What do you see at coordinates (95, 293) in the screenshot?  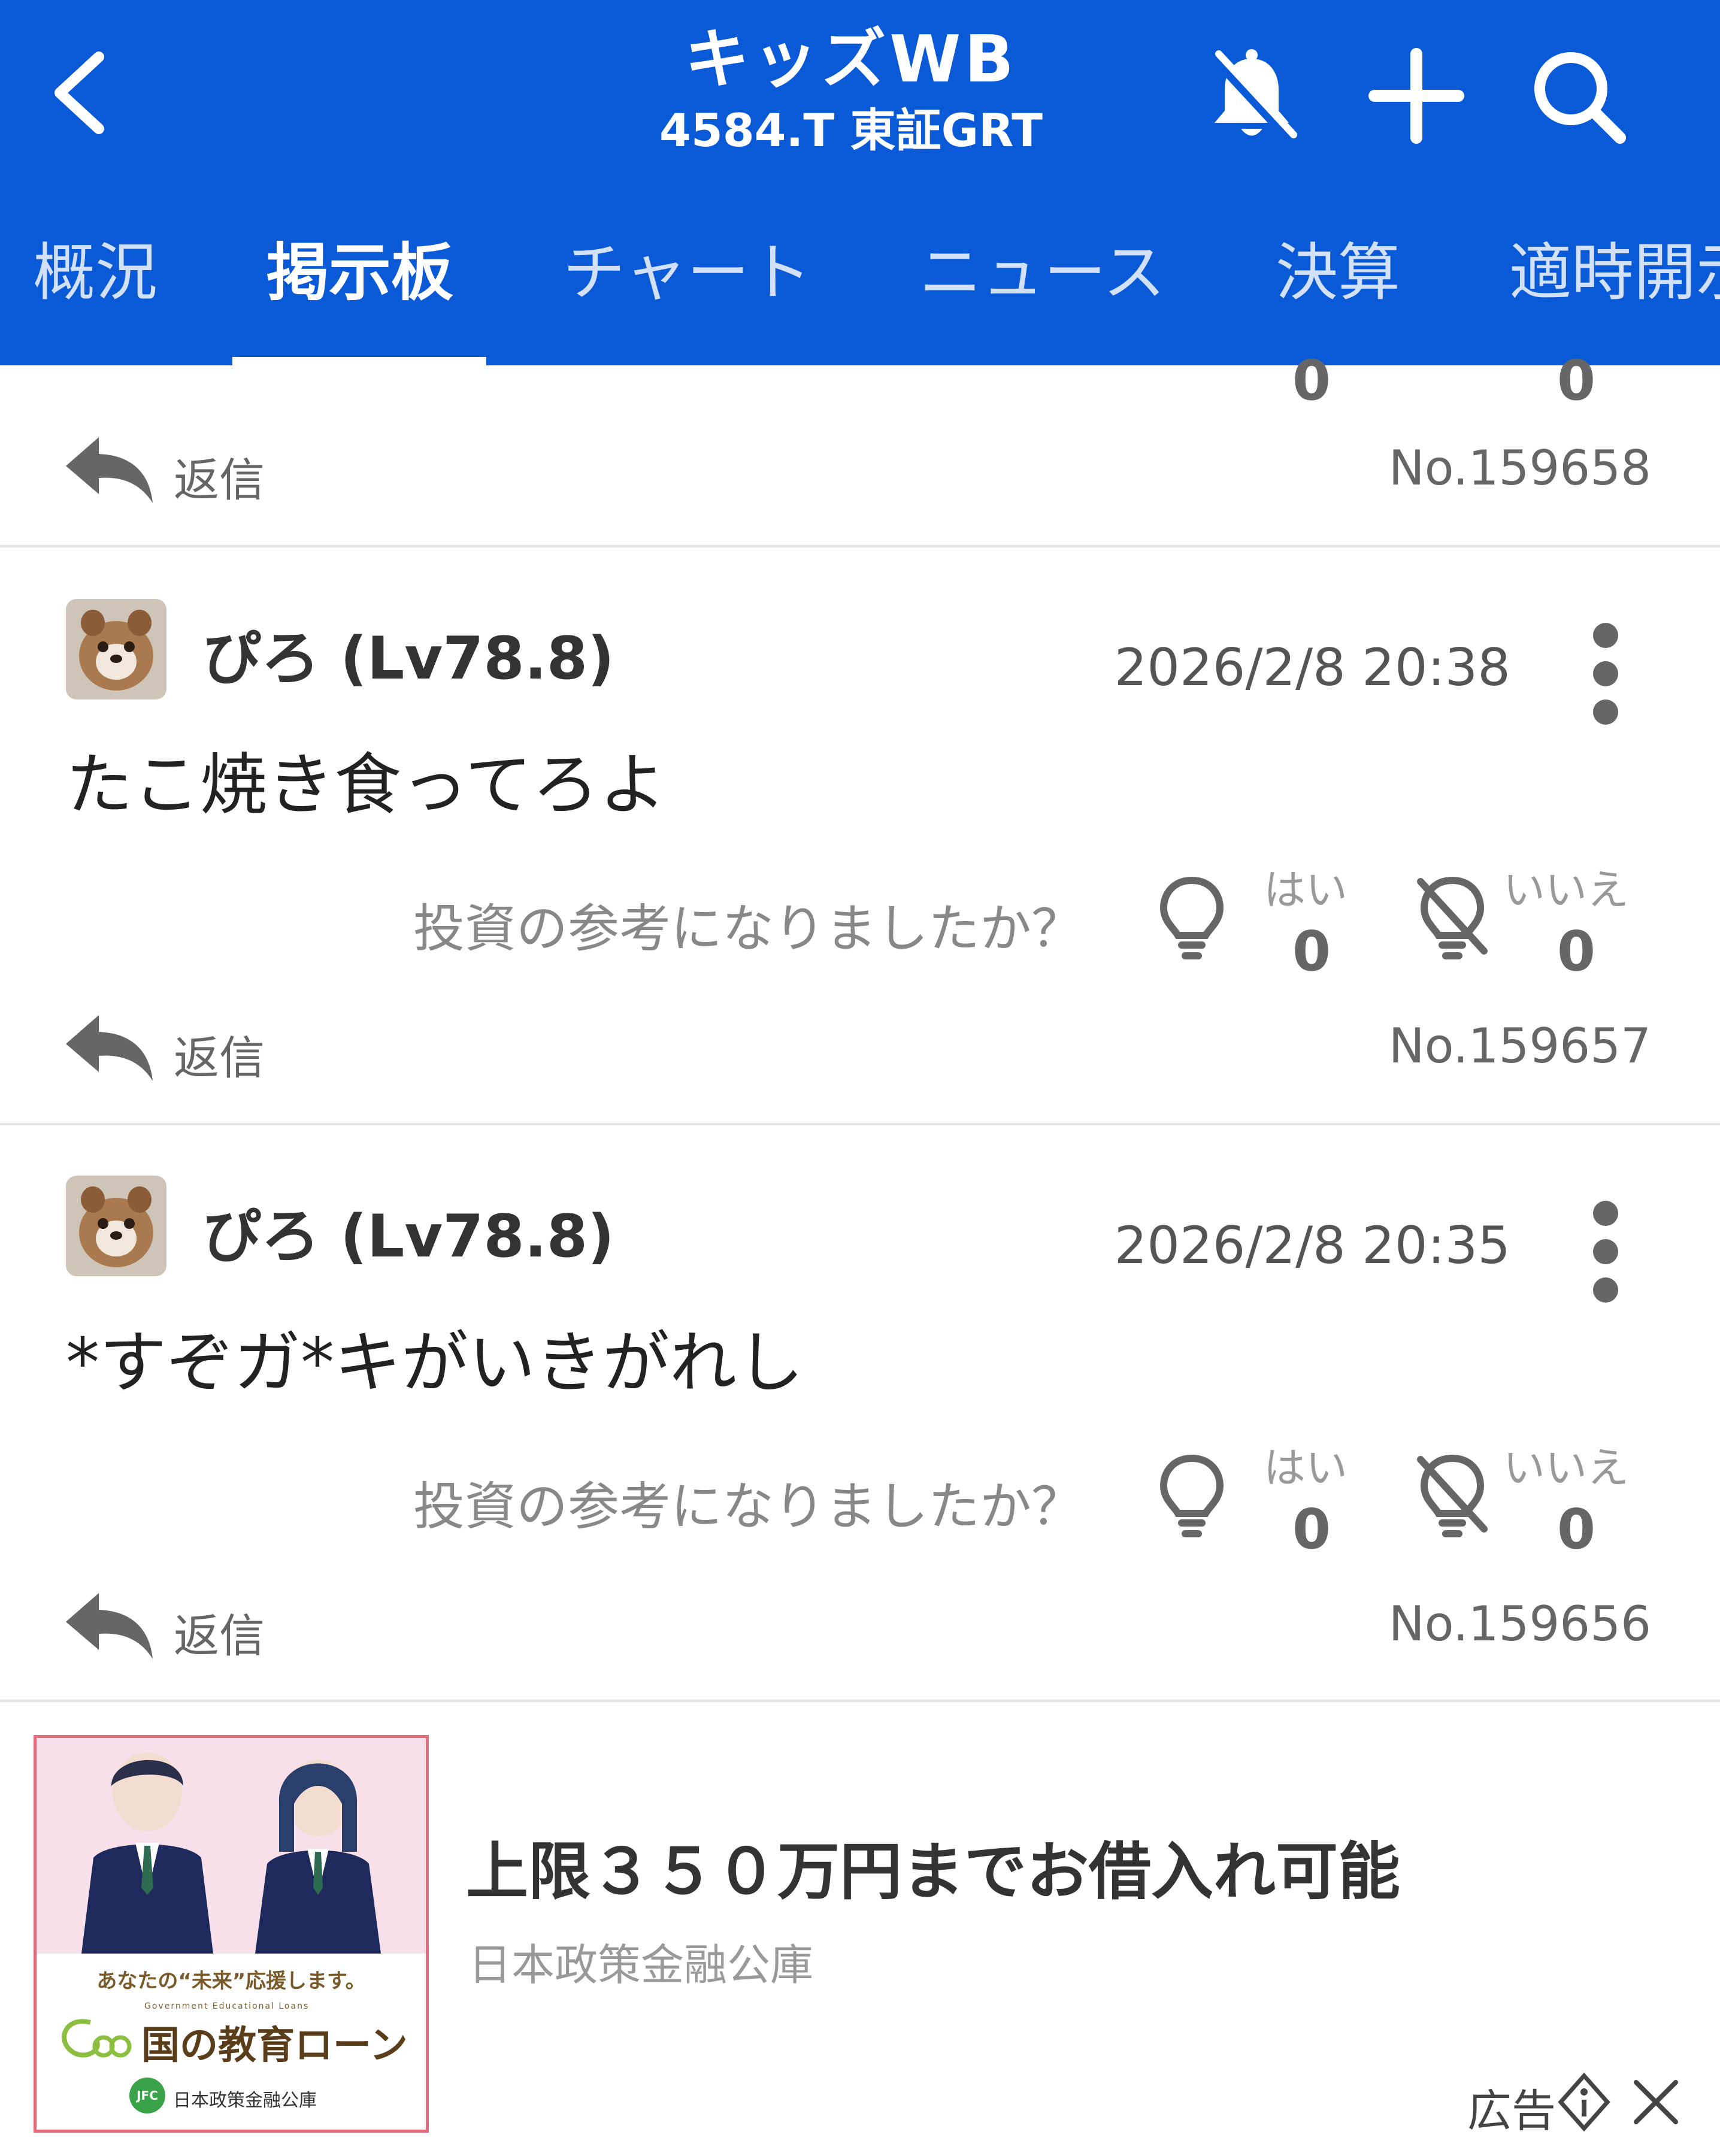 I see `tab-overview: 概況` at bounding box center [95, 293].